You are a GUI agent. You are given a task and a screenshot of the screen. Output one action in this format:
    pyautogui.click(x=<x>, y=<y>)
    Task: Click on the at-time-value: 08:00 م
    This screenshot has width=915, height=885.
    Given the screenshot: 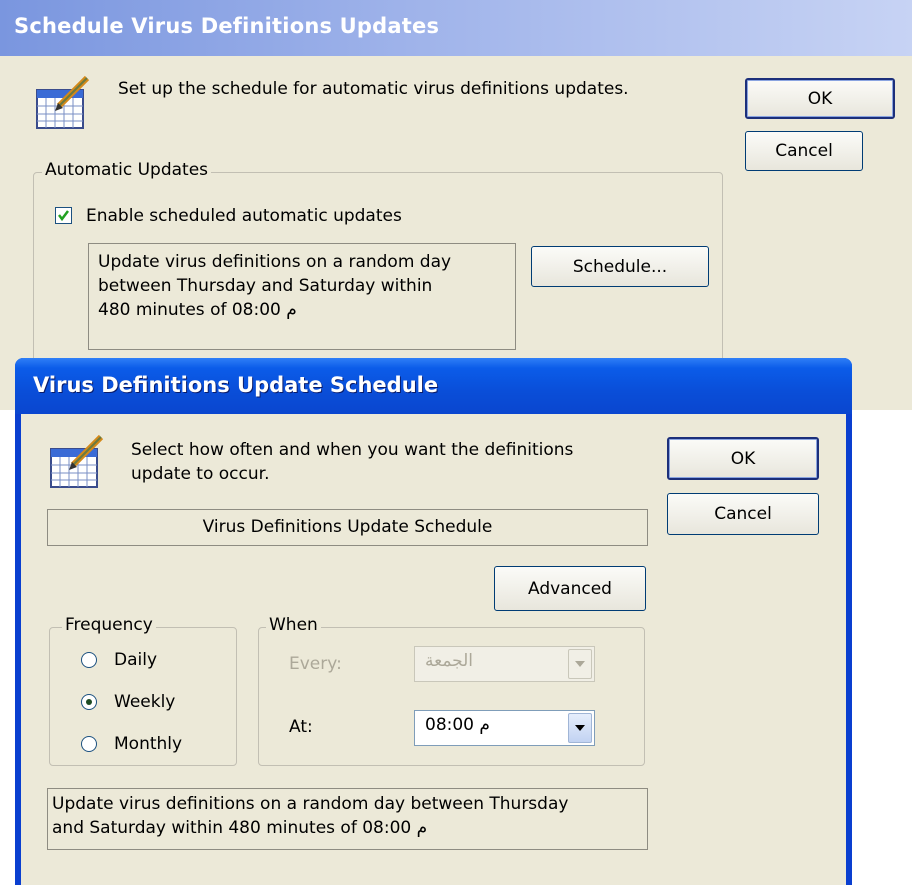 What is the action you would take?
    pyautogui.click(x=457, y=725)
    